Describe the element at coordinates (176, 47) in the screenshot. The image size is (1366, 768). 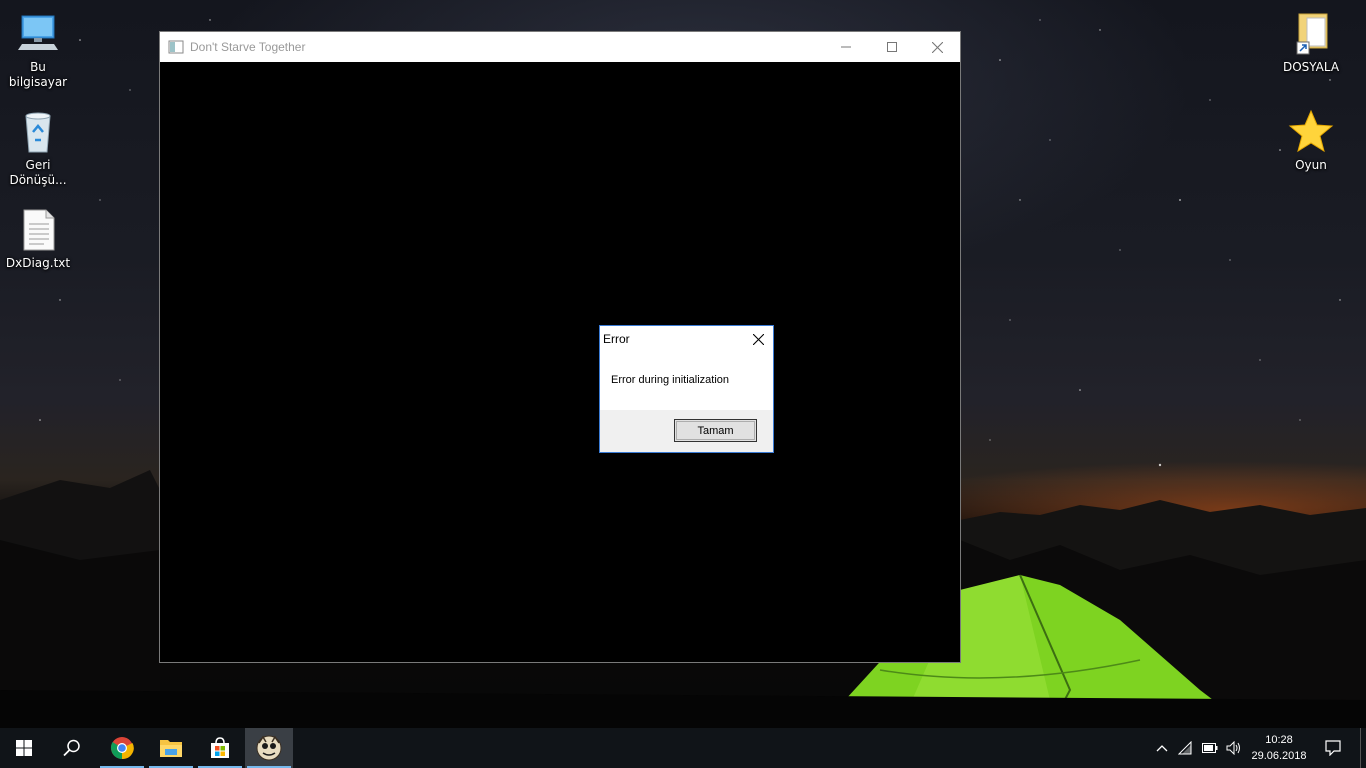
I see `app-window-icon` at that location.